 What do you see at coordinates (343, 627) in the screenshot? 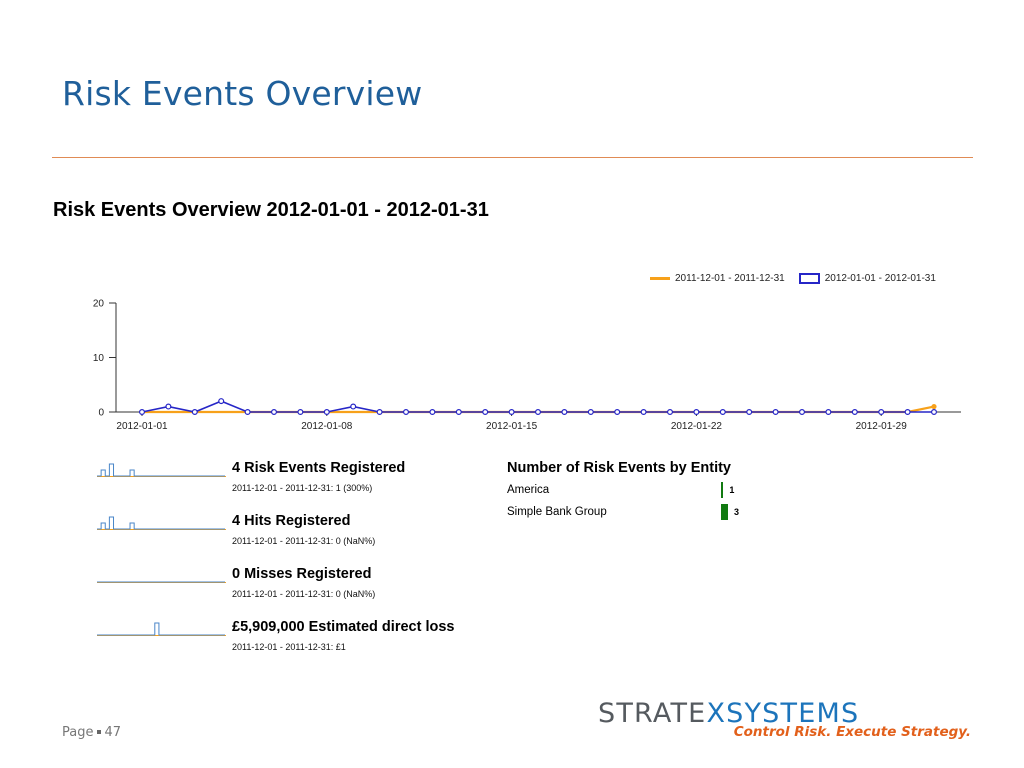
I see `stat-title: £5,909,000 Estimated direct loss` at bounding box center [343, 627].